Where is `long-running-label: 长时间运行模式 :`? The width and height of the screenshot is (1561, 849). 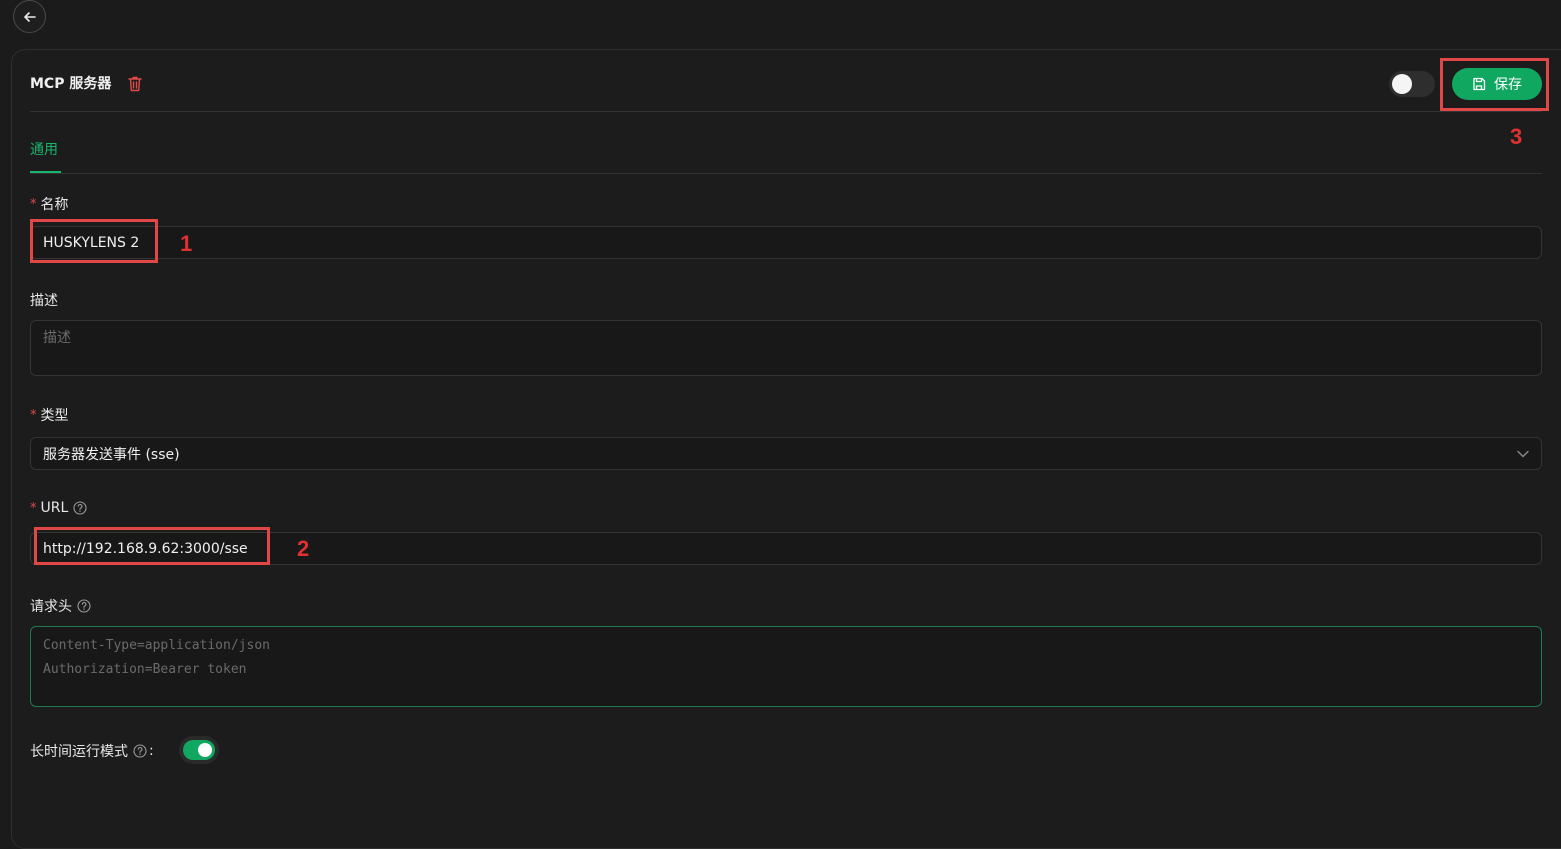
long-running-label: 长时间运行模式 : is located at coordinates (92, 751).